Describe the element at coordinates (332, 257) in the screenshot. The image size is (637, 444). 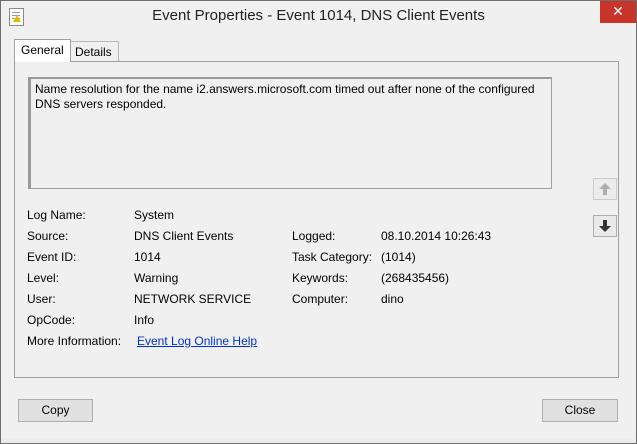
I see `task-category-label: Task Category:` at that location.